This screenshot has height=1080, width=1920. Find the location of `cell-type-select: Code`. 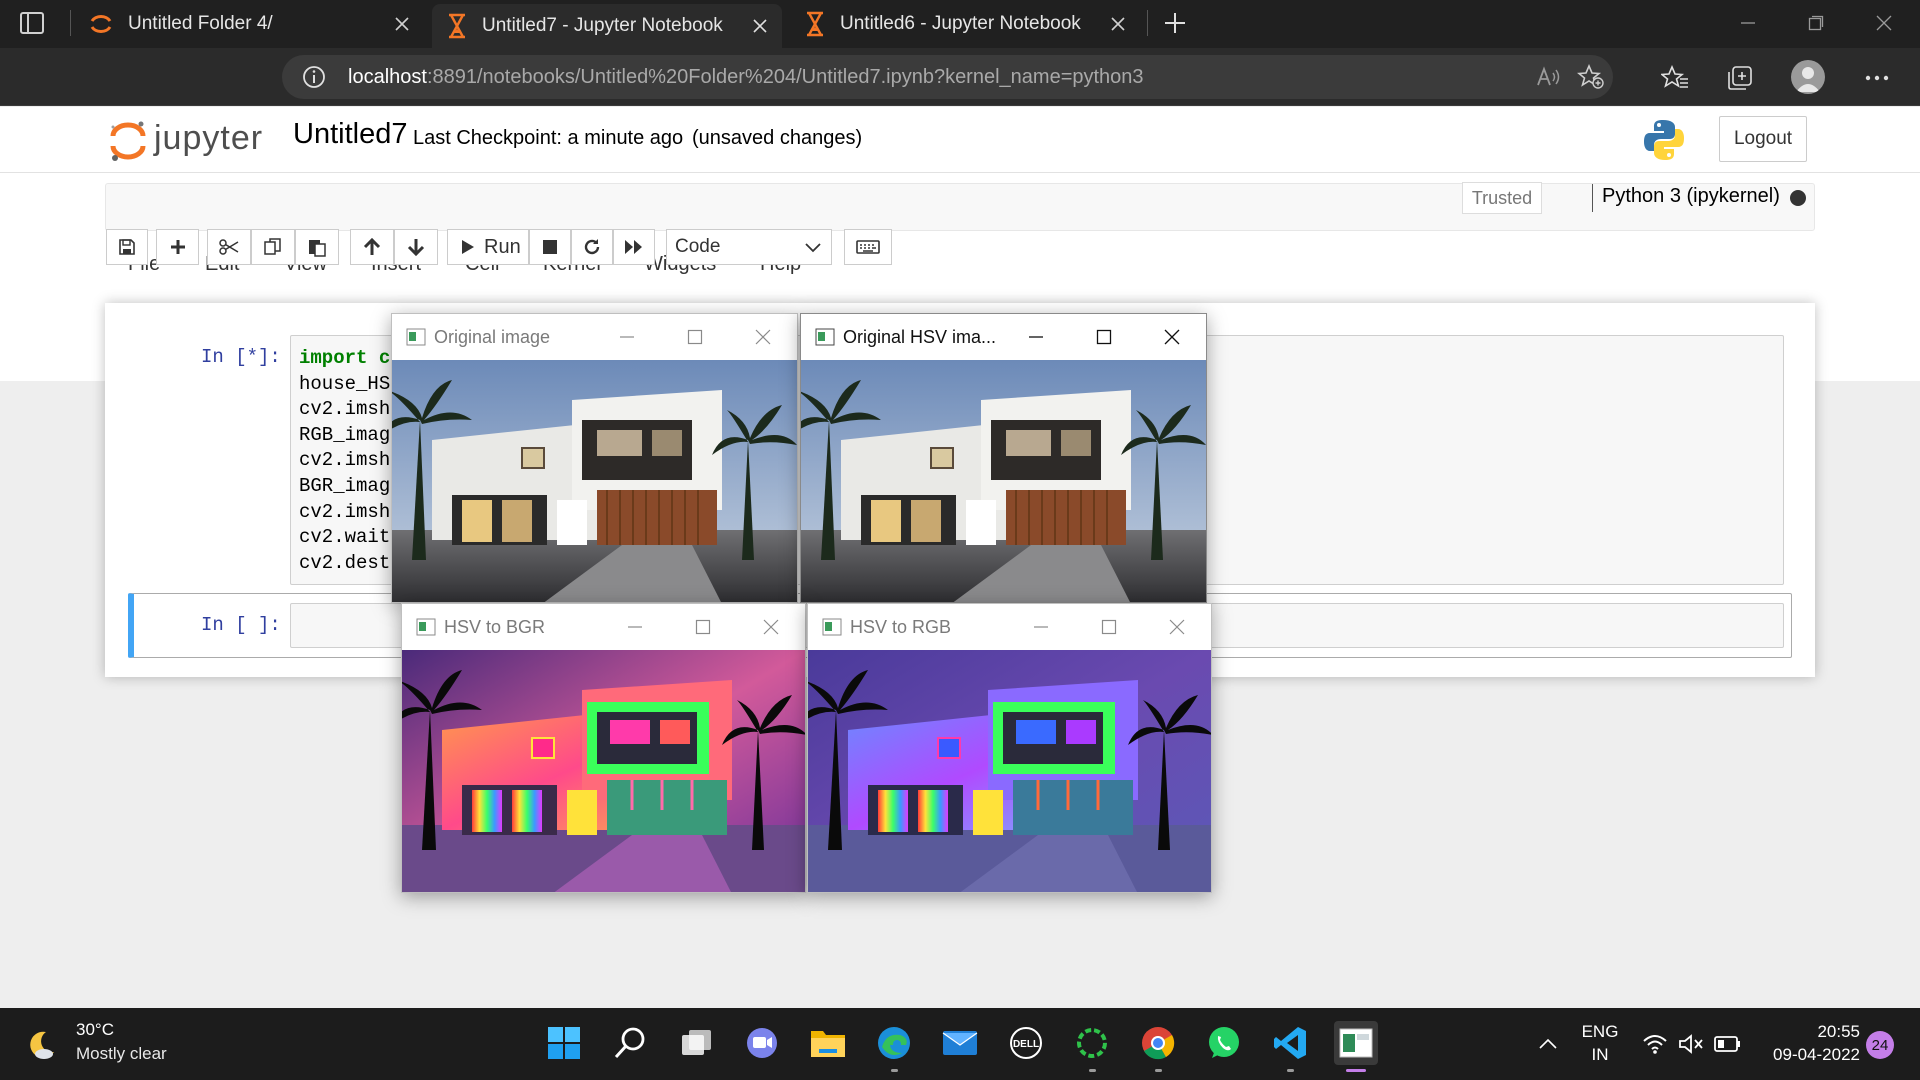

cell-type-select: Code is located at coordinates (749, 247).